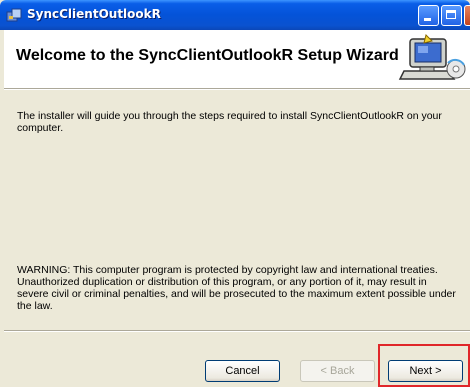 The height and width of the screenshot is (387, 470). What do you see at coordinates (451, 15) in the screenshot?
I see `maximize-button` at bounding box center [451, 15].